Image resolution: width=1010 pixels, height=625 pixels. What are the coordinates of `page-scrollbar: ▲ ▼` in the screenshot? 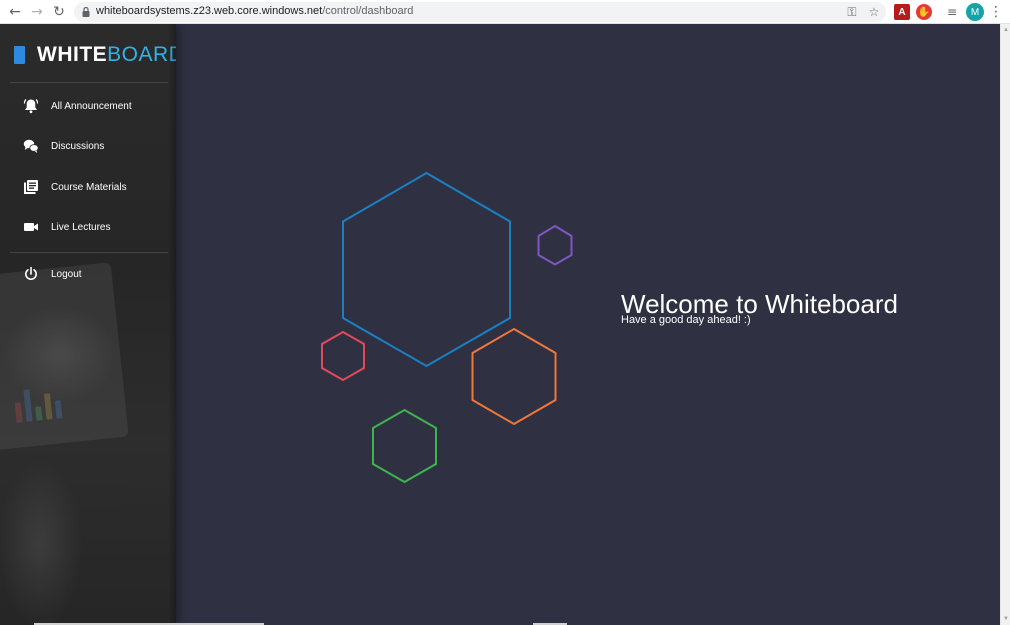 It's located at (1005, 324).